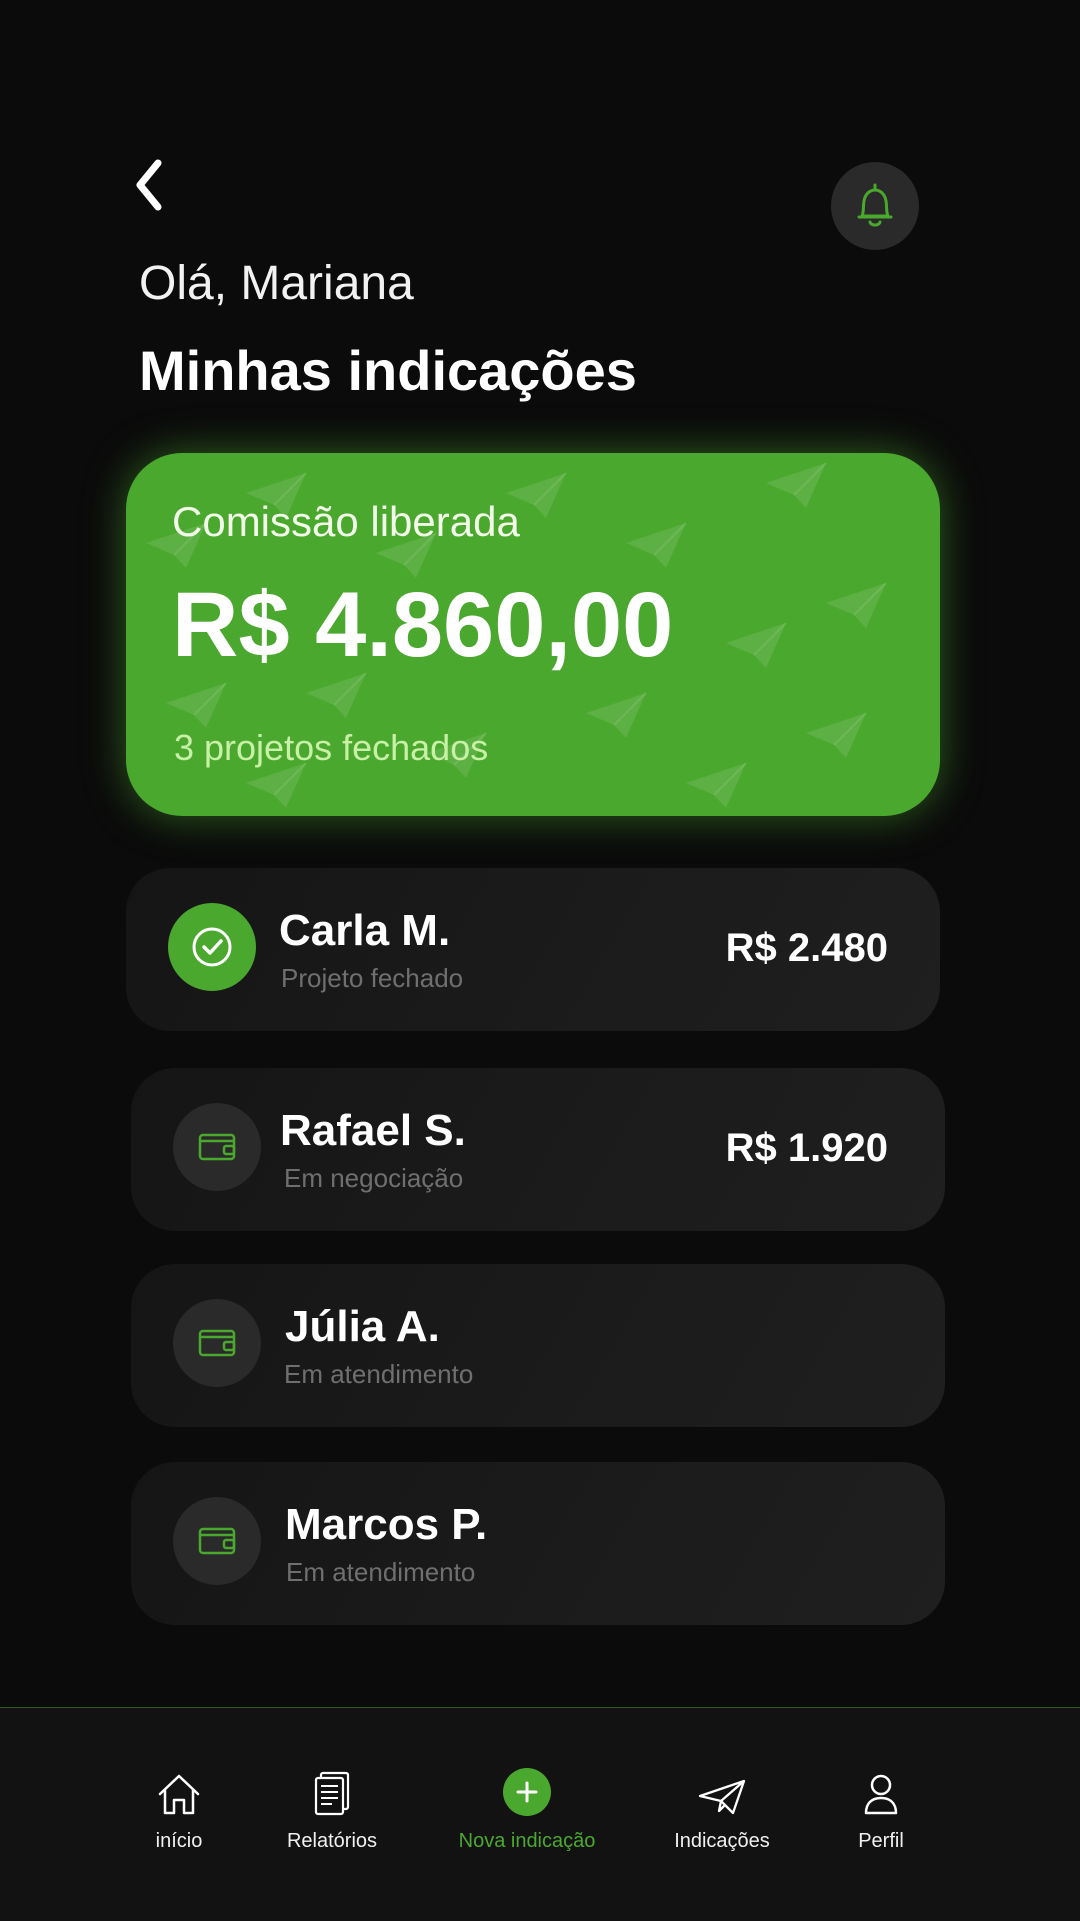  Describe the element at coordinates (533, 949) in the screenshot. I see `referral-card: Carla M. Projeto fechado R$ 2.480` at that location.